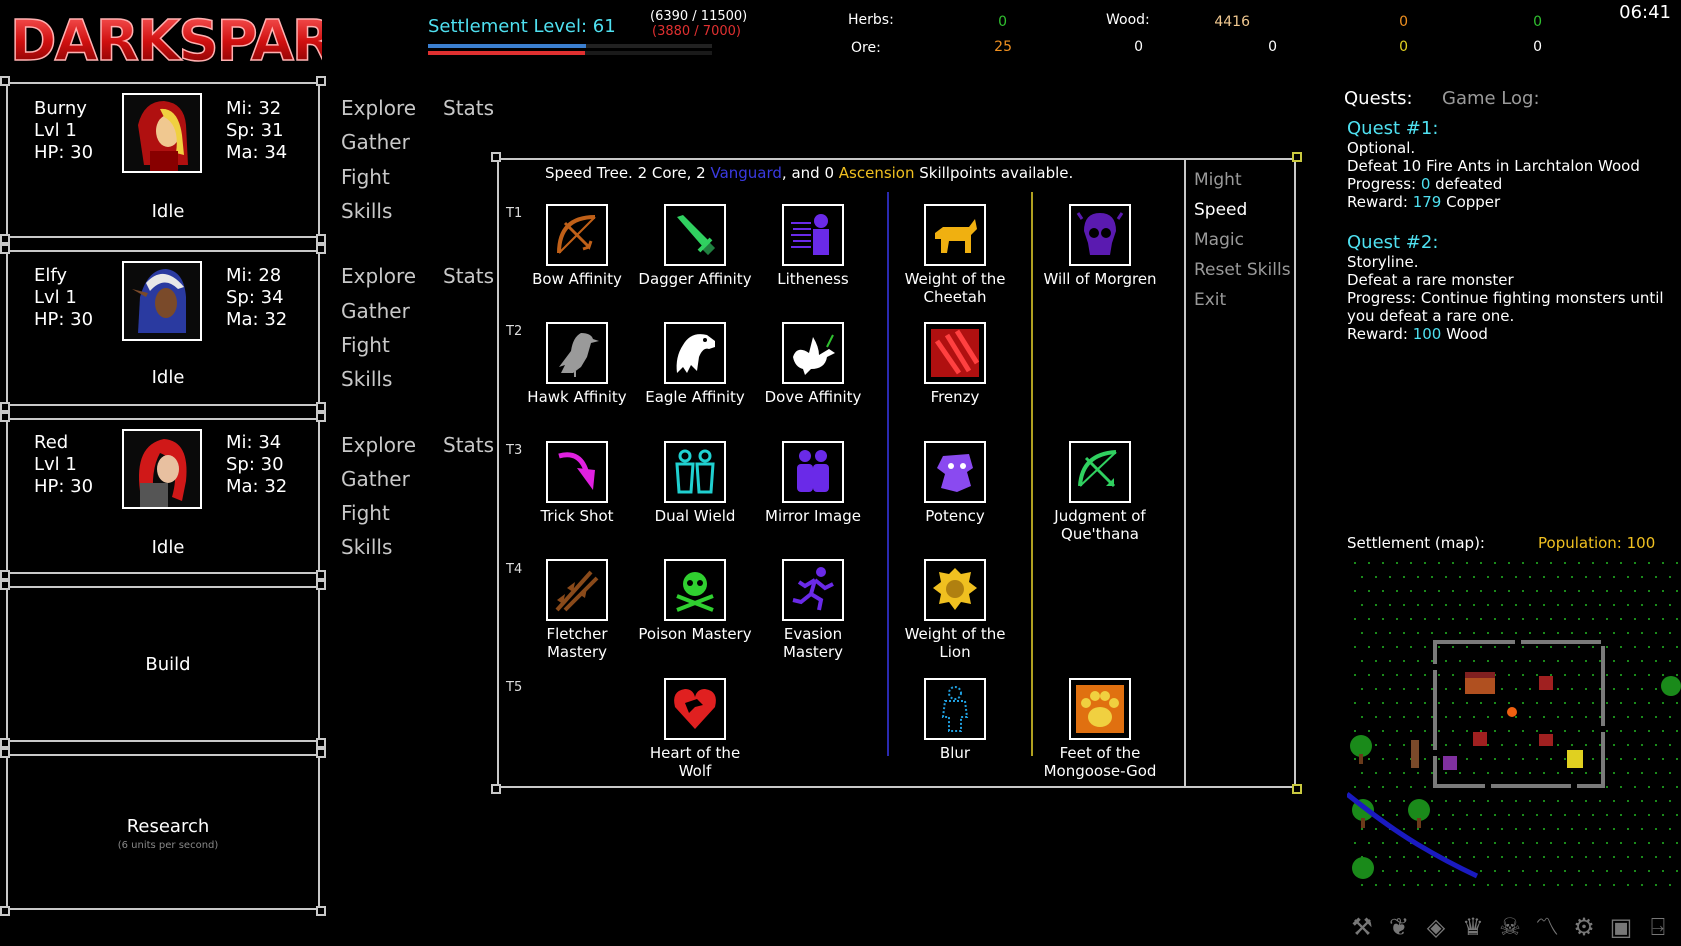 The image size is (1681, 946). Describe the element at coordinates (1597, 543) in the screenshot. I see `population-count: Population: 100` at that location.